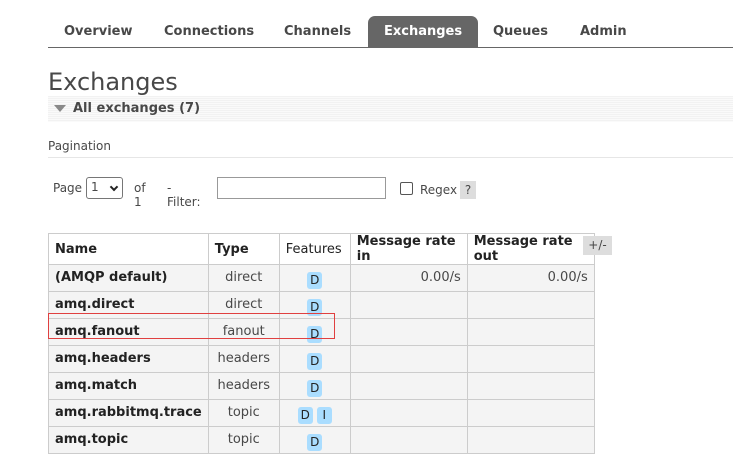 The image size is (733, 462). I want to click on table-row: (AMQP default) direct D 0.00/s 0.00/s, so click(321, 278).